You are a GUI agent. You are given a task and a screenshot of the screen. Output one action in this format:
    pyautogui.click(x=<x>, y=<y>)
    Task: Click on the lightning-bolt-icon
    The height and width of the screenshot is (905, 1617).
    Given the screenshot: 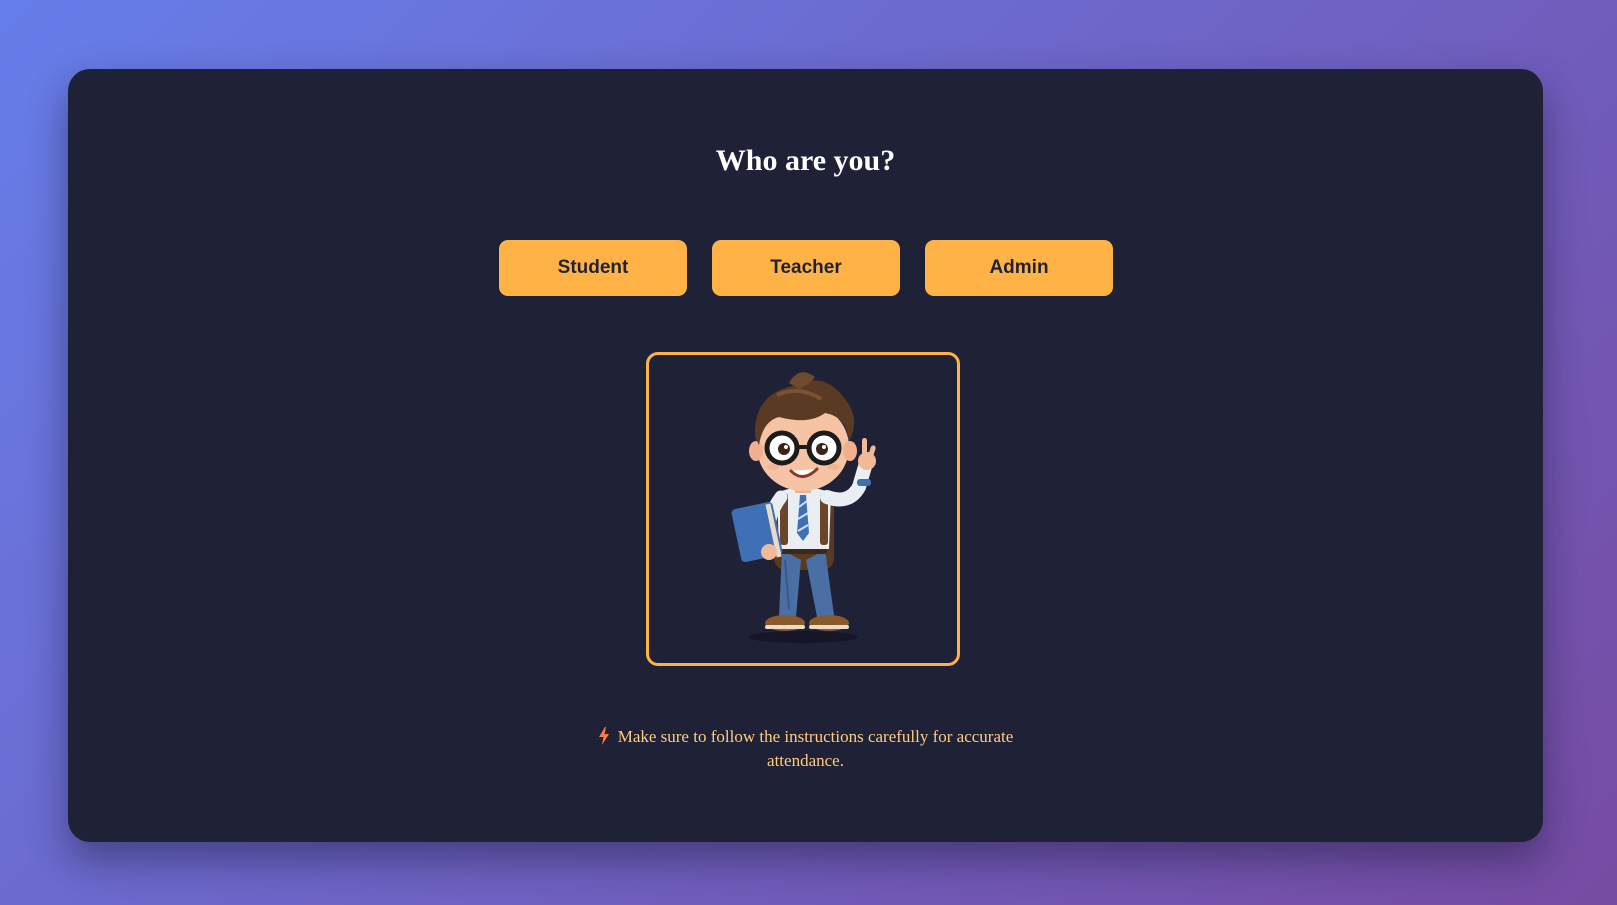 What is the action you would take?
    pyautogui.click(x=603, y=736)
    